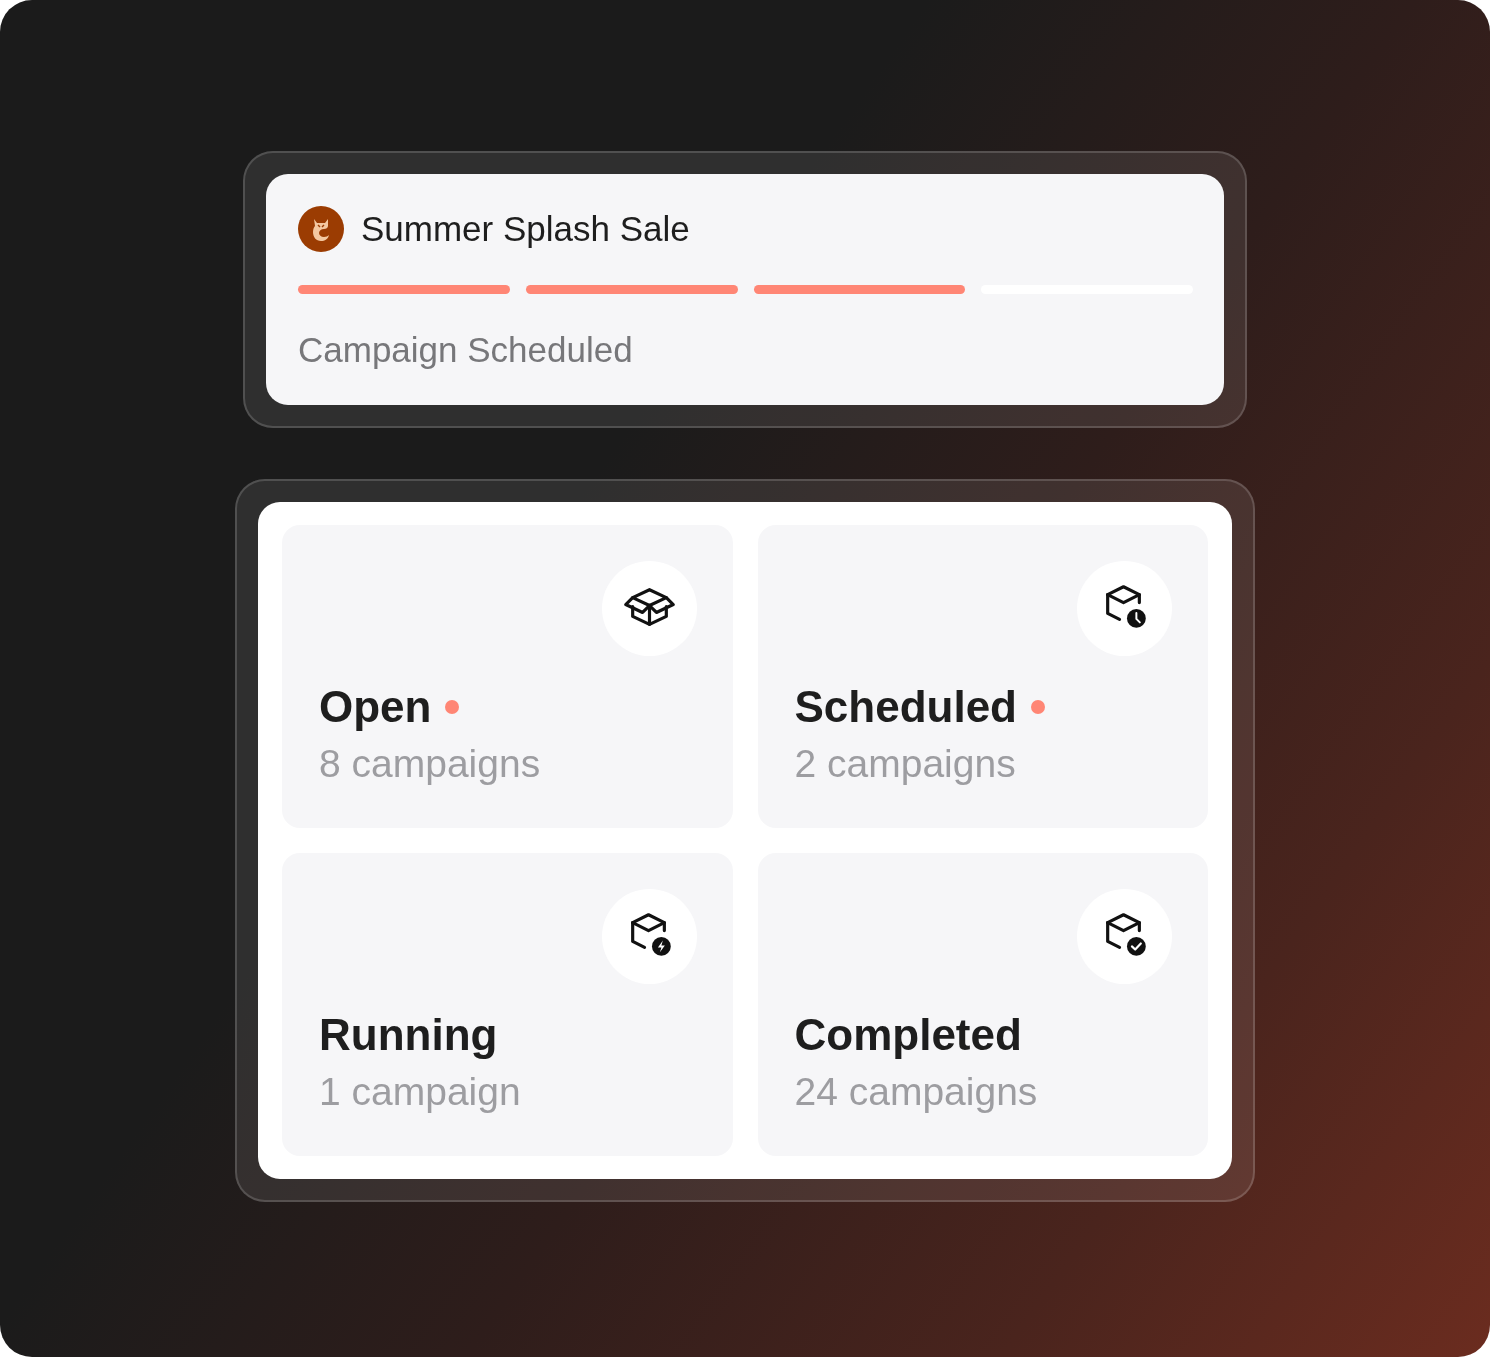  What do you see at coordinates (1124, 936) in the screenshot?
I see `box-check-icon` at bounding box center [1124, 936].